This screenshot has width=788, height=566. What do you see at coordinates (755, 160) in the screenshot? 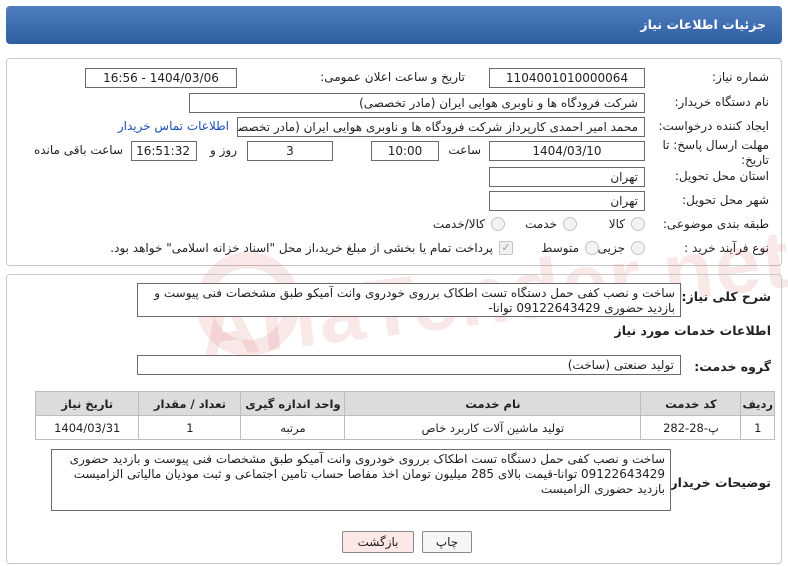
I see `deadline-date-label: تاریخ:` at bounding box center [755, 160].